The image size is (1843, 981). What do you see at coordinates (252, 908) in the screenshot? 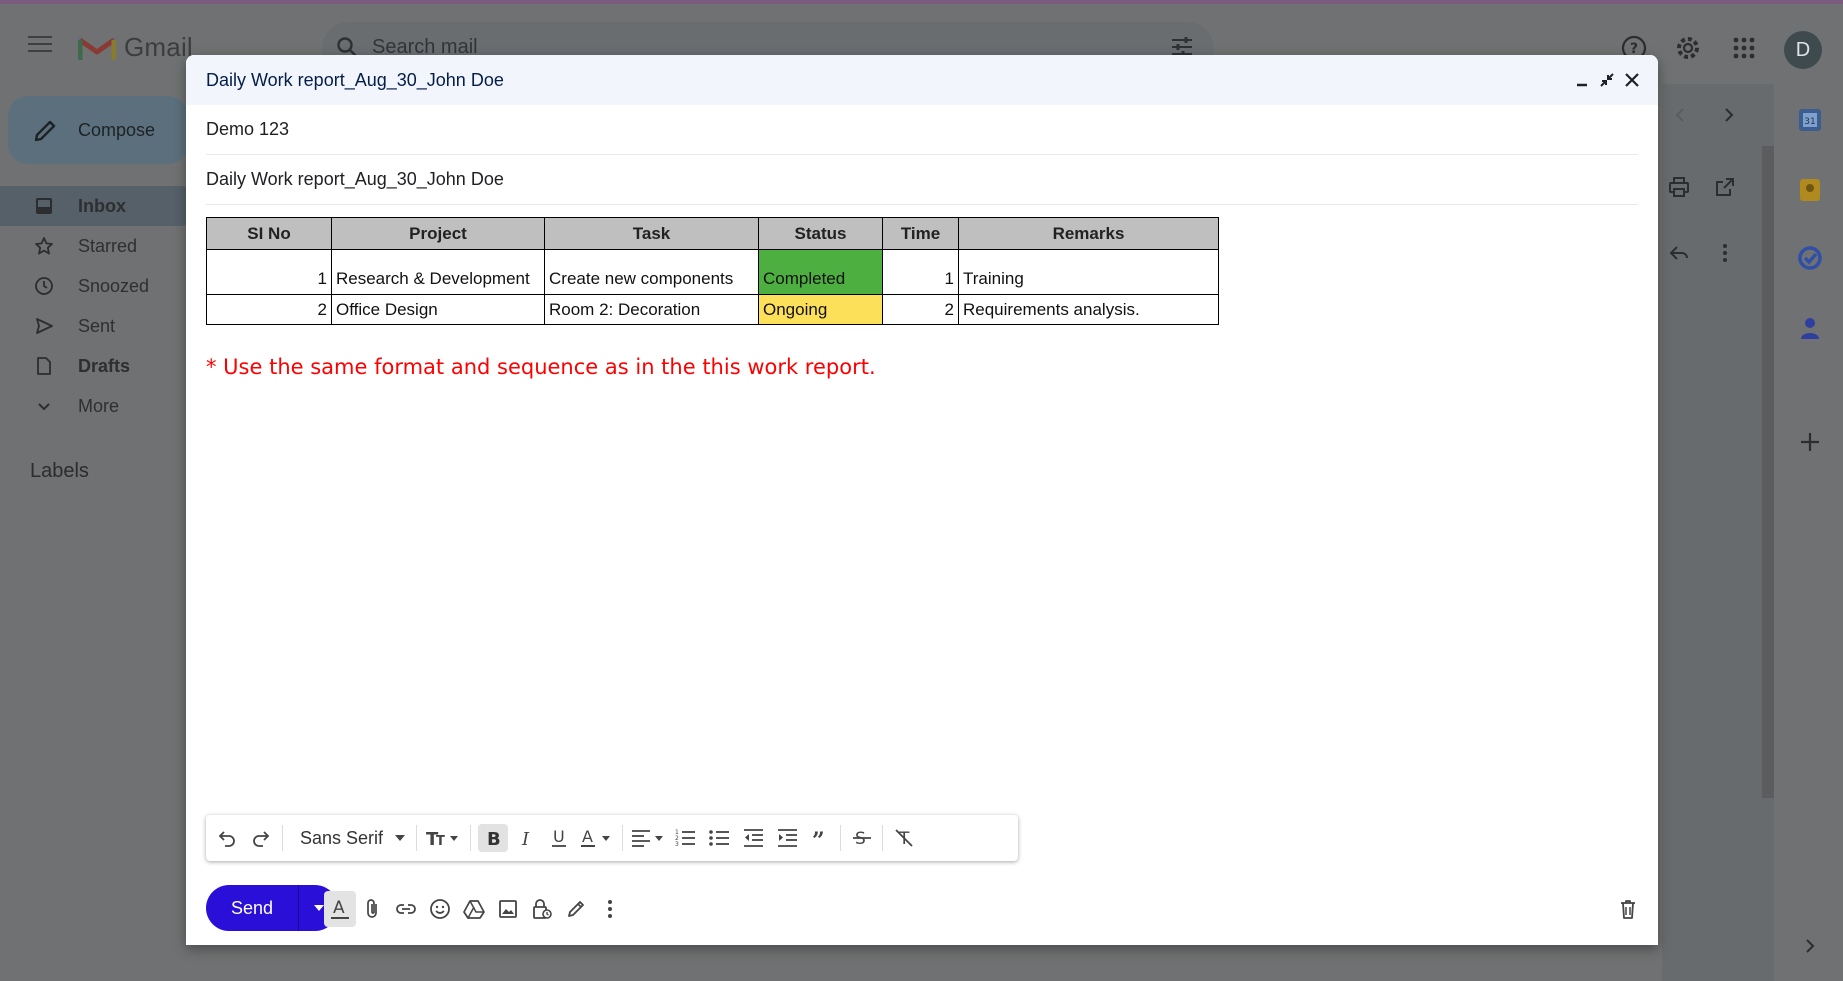
I see `send-button: Send` at bounding box center [252, 908].